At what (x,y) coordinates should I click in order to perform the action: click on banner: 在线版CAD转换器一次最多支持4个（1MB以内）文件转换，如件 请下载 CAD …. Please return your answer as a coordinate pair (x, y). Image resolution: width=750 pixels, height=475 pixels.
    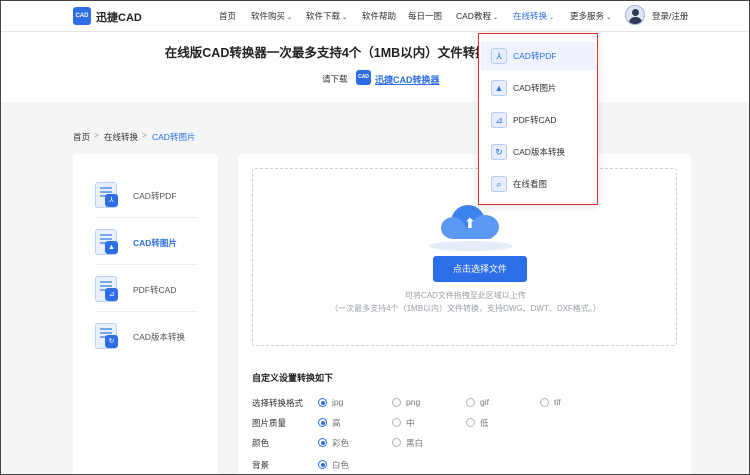
    Looking at the image, I should click on (375, 67).